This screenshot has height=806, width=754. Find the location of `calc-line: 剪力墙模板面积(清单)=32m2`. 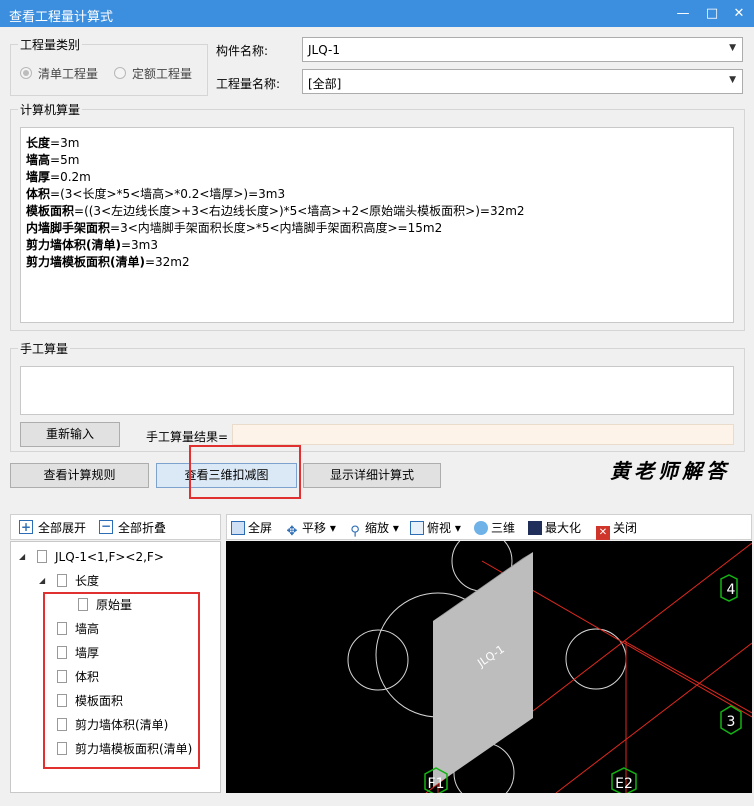

calc-line: 剪力墙模板面积(清单)=32m2 is located at coordinates (108, 262).